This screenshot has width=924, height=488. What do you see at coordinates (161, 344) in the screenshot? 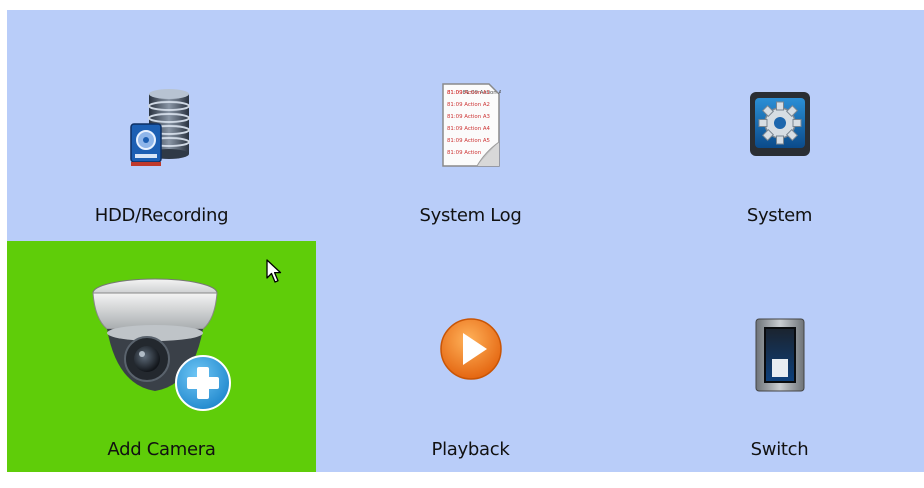
I see `dome-camera-add-icon` at bounding box center [161, 344].